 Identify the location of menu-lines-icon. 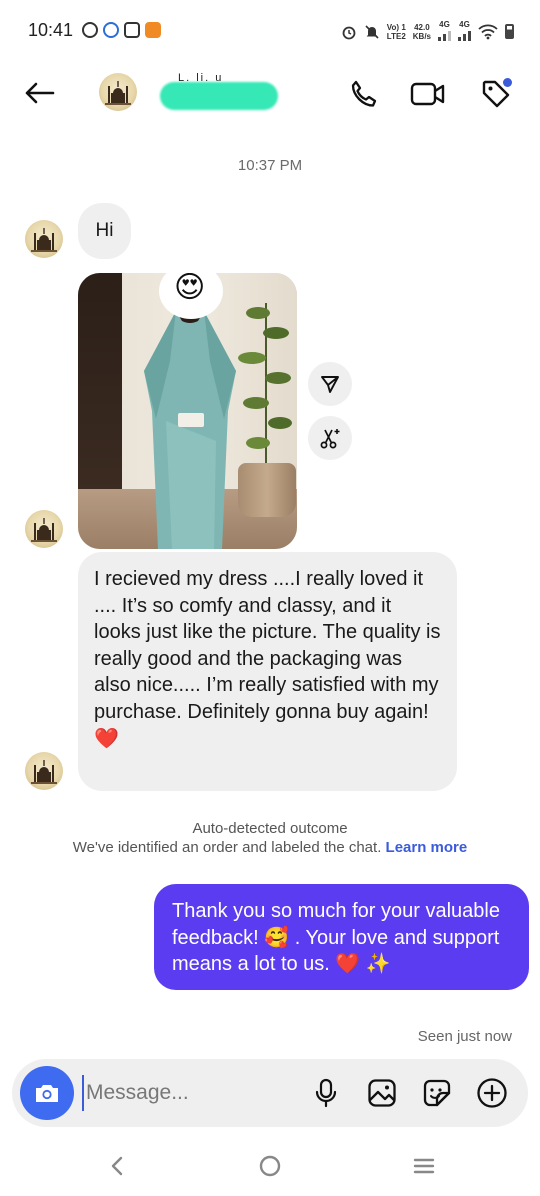
(424, 1166).